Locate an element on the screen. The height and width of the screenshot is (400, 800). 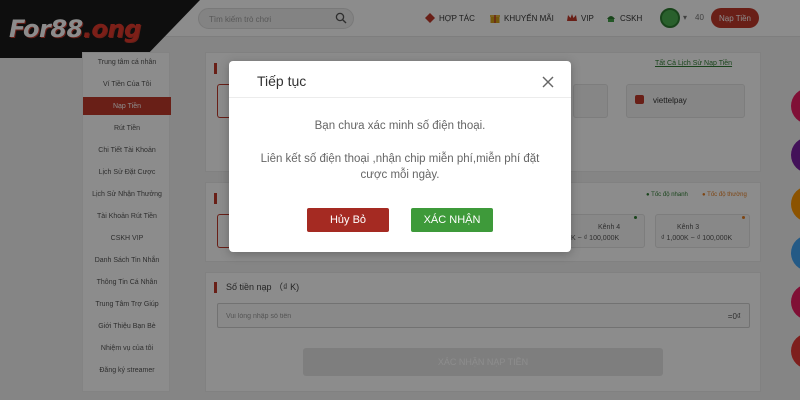
close-icon is located at coordinates (548, 82).